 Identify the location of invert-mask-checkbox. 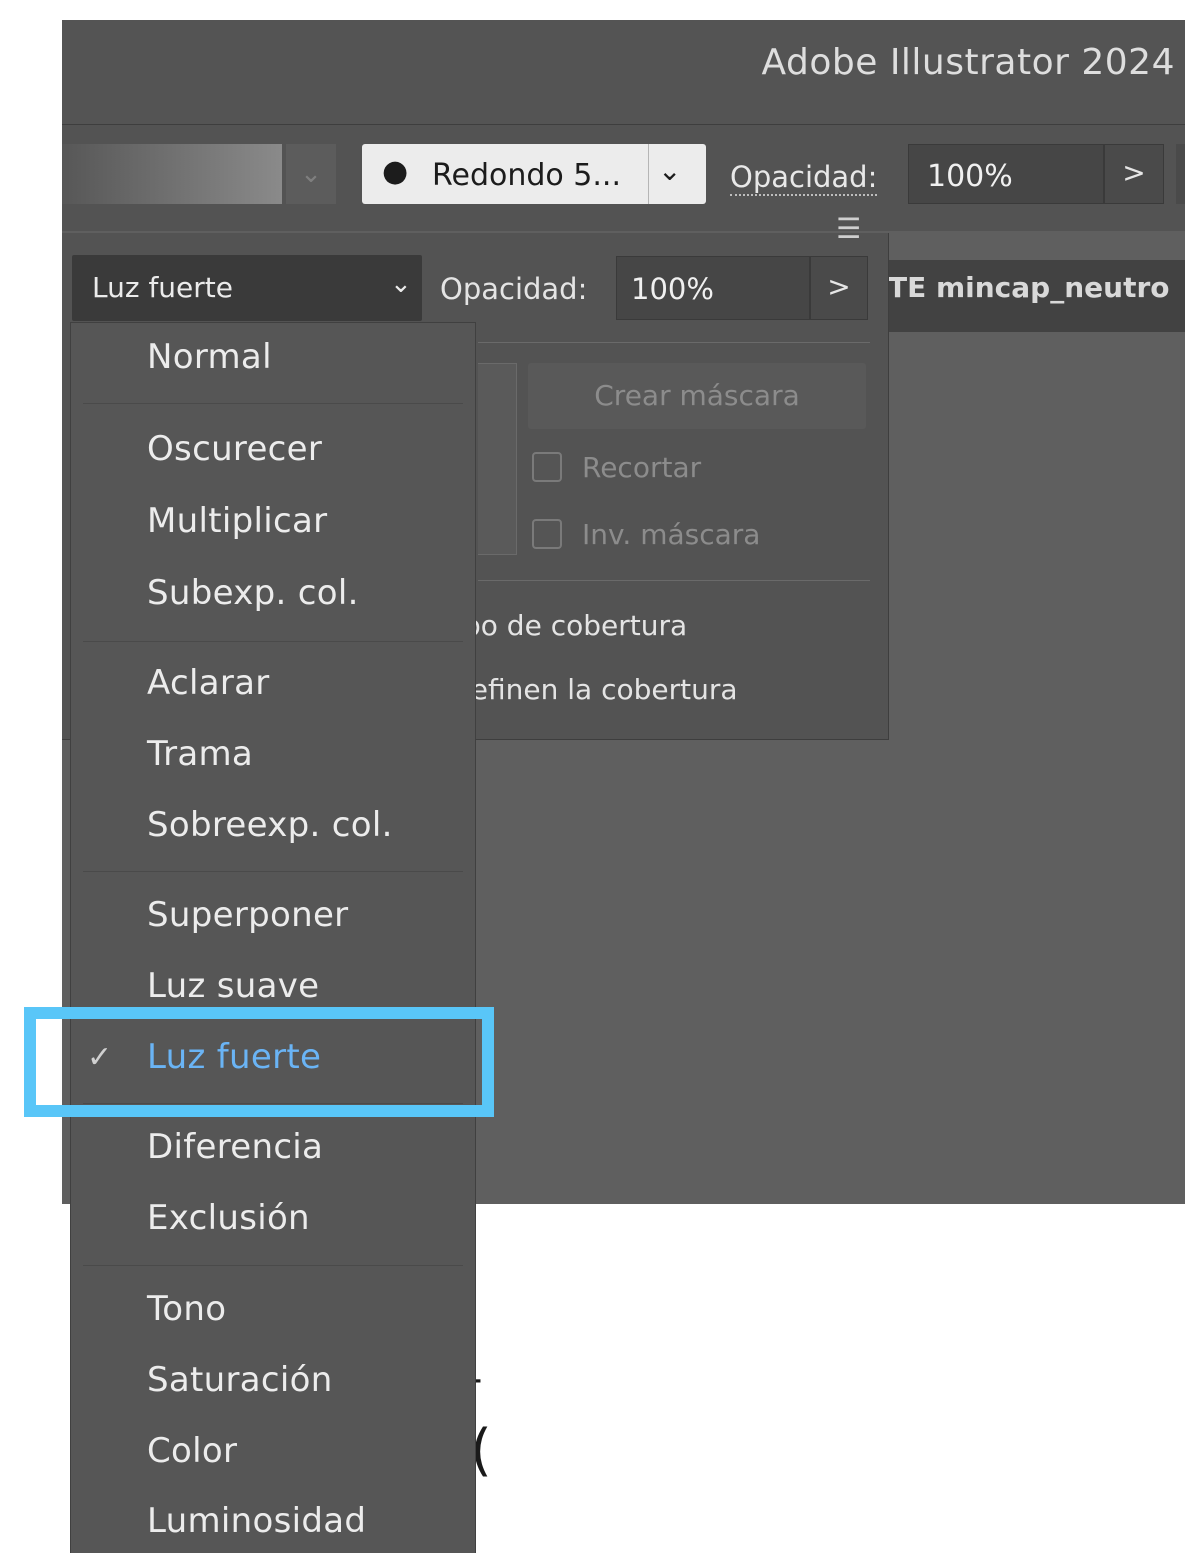
(547, 534).